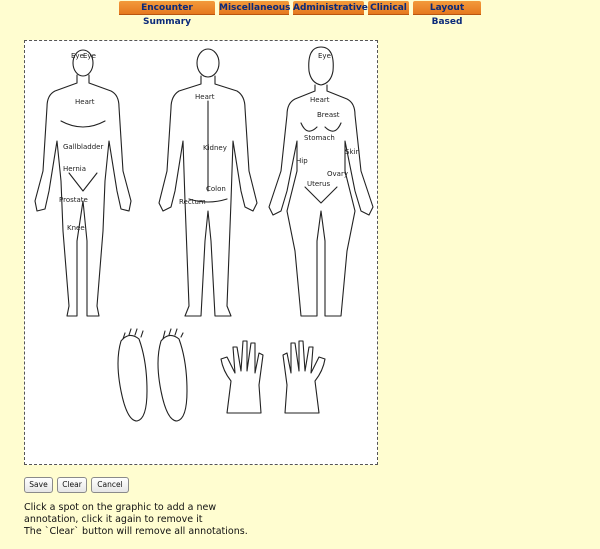  What do you see at coordinates (167, 14) in the screenshot?
I see `tab-encounter-summary: Encounter Summary` at bounding box center [167, 14].